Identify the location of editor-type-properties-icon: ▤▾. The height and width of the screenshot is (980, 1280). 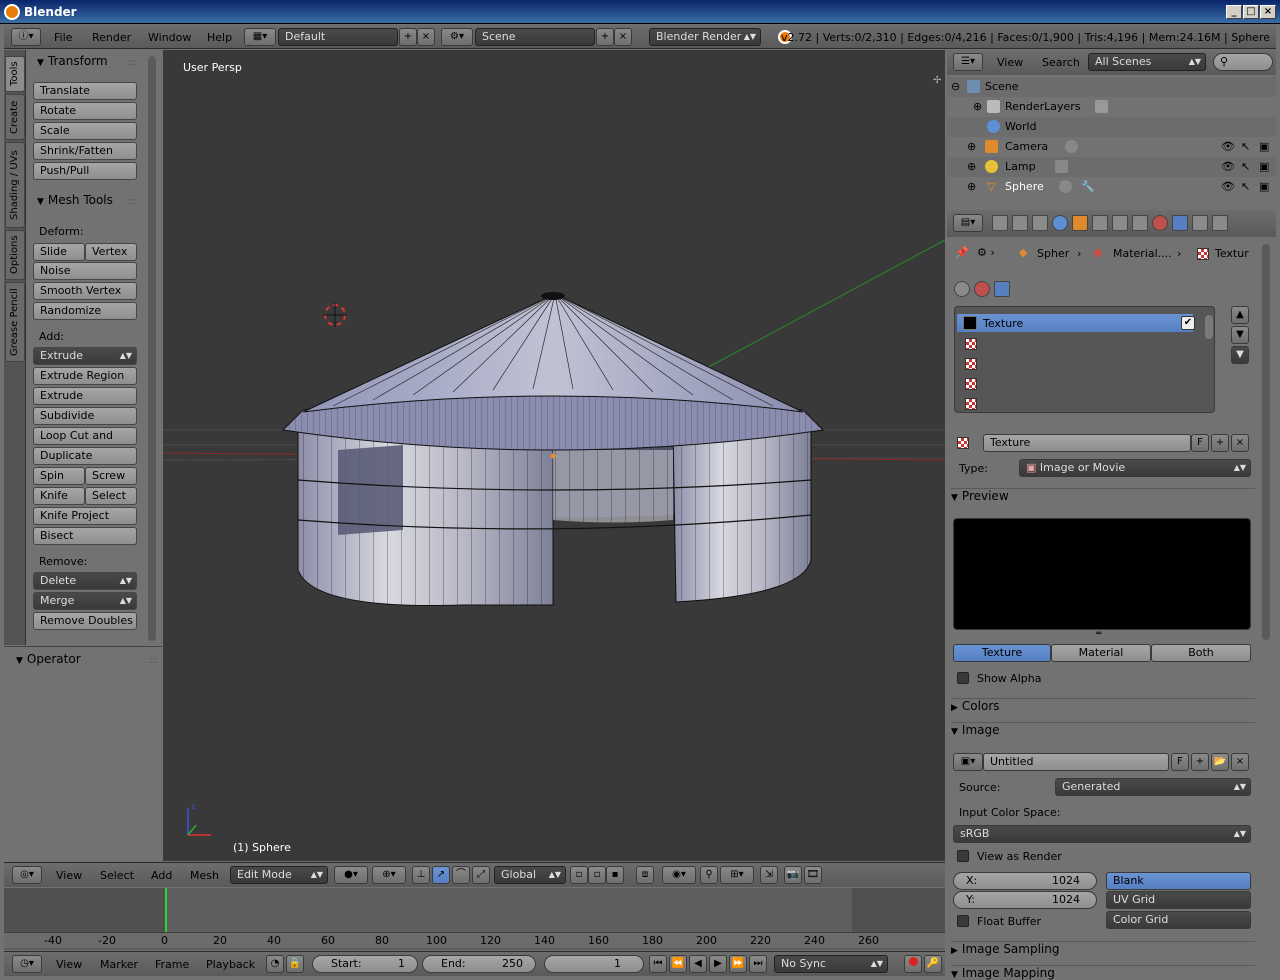
(968, 223).